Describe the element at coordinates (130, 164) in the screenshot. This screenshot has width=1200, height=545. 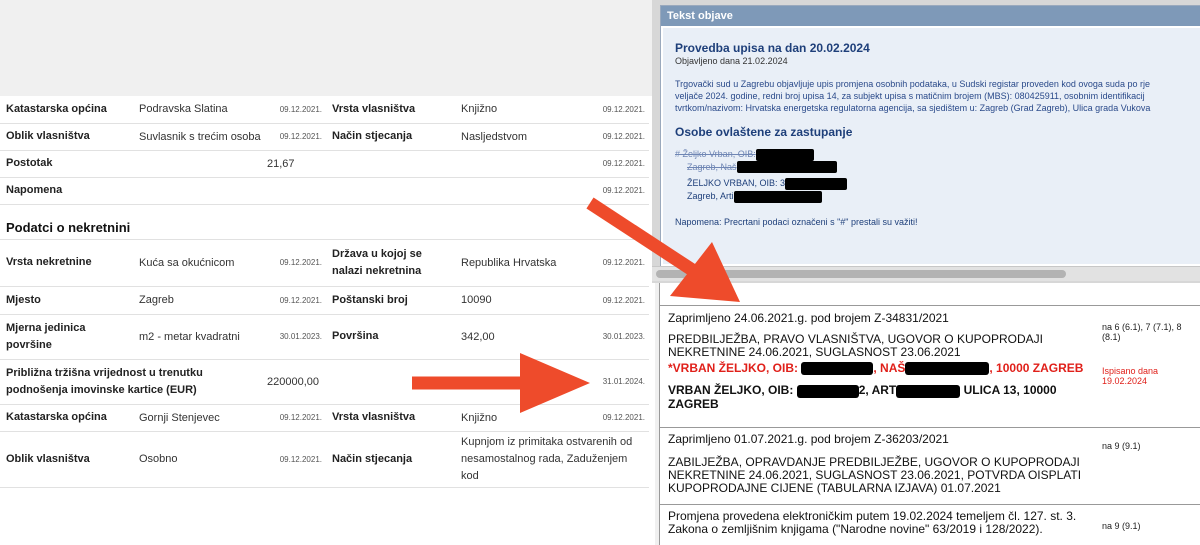
I see `label-postotak: Postotak` at that location.